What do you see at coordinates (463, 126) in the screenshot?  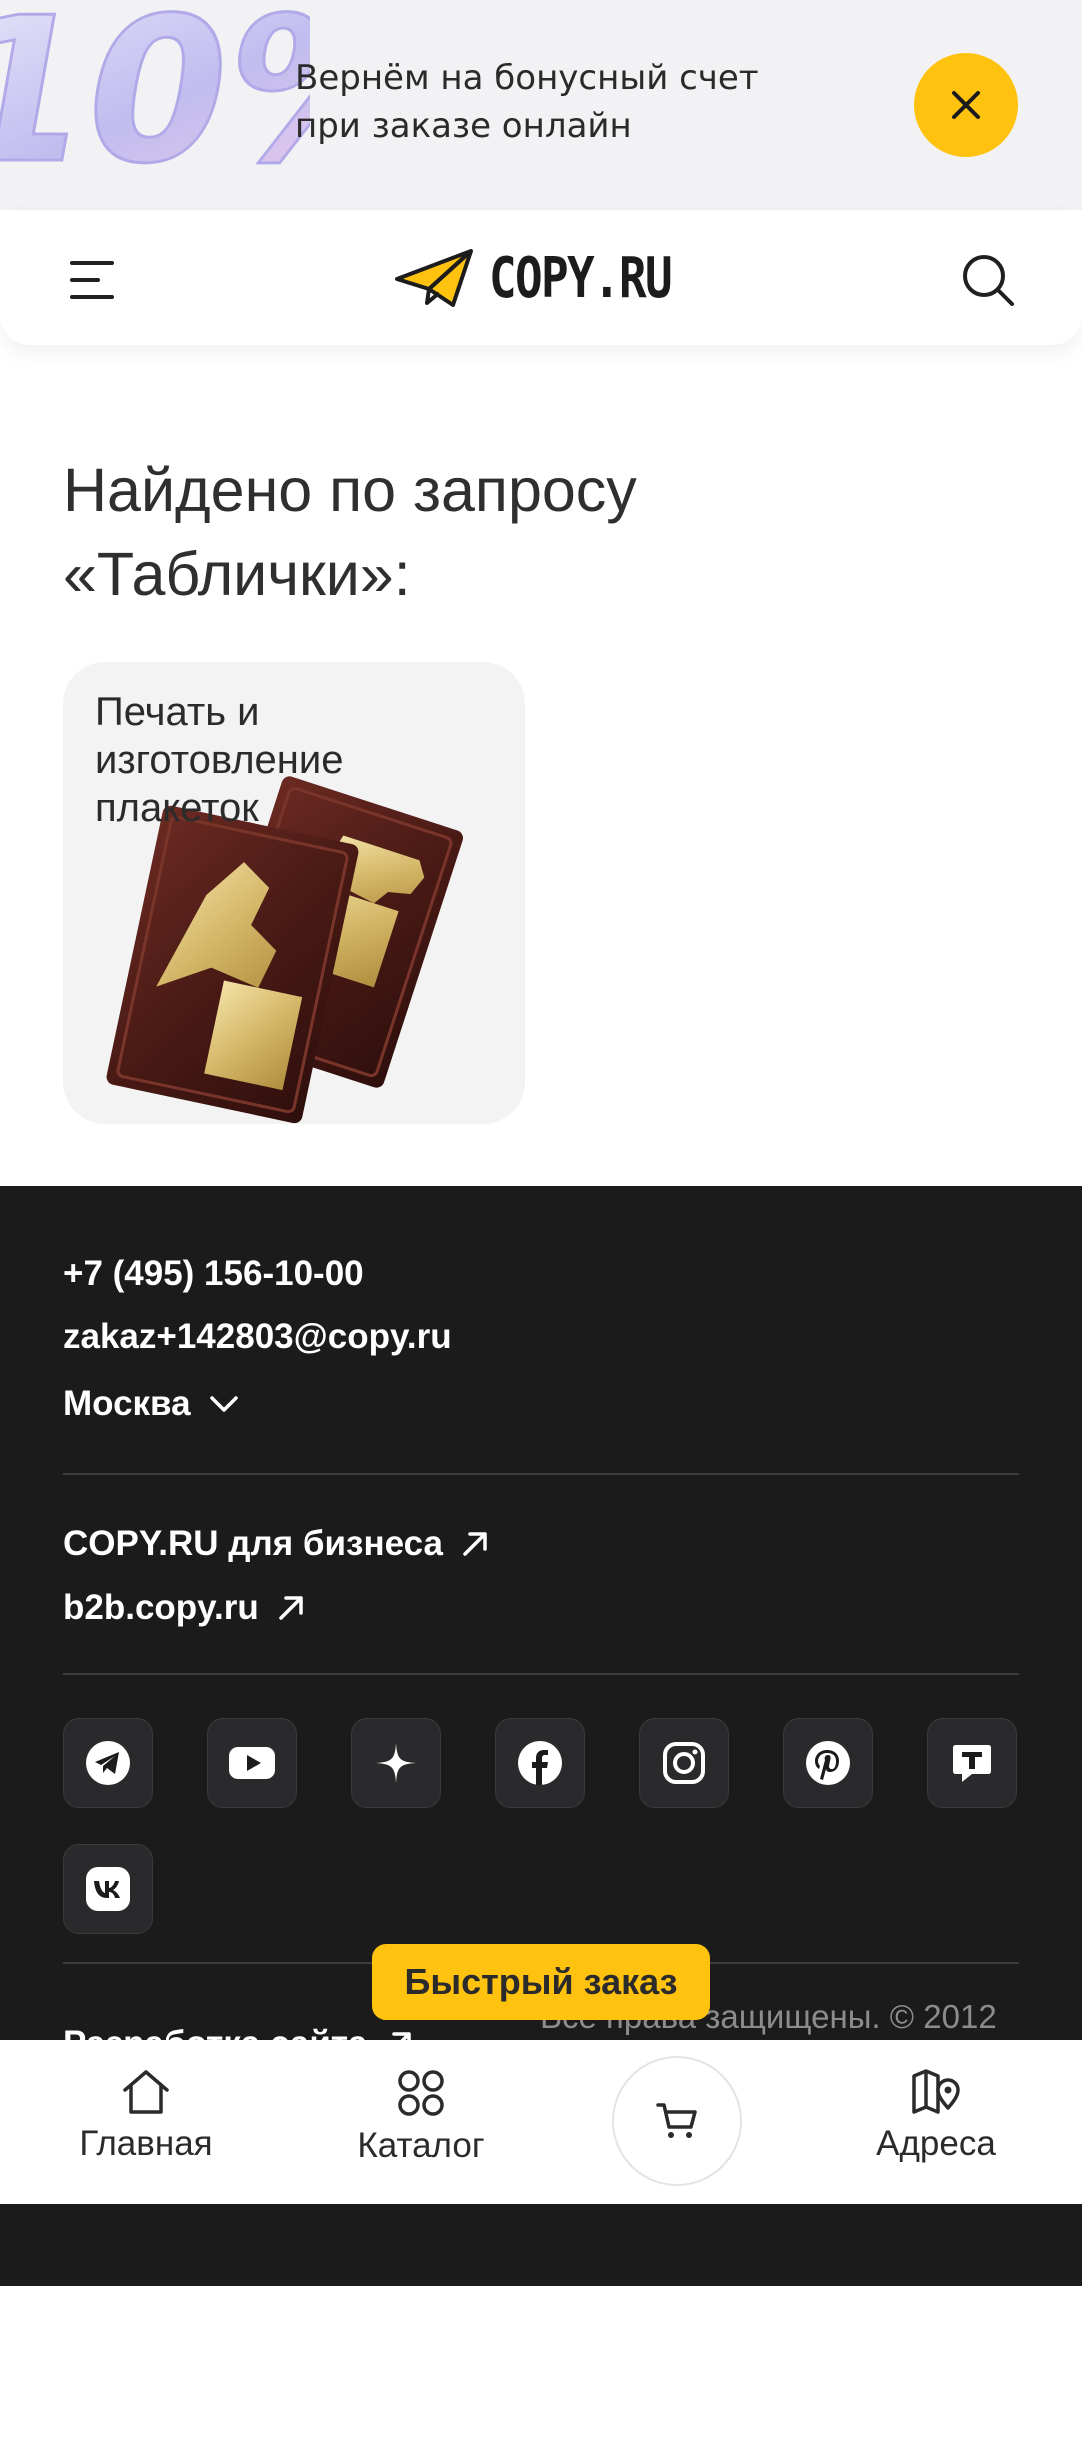 I see `promo-line-2: при заказе онлайн` at bounding box center [463, 126].